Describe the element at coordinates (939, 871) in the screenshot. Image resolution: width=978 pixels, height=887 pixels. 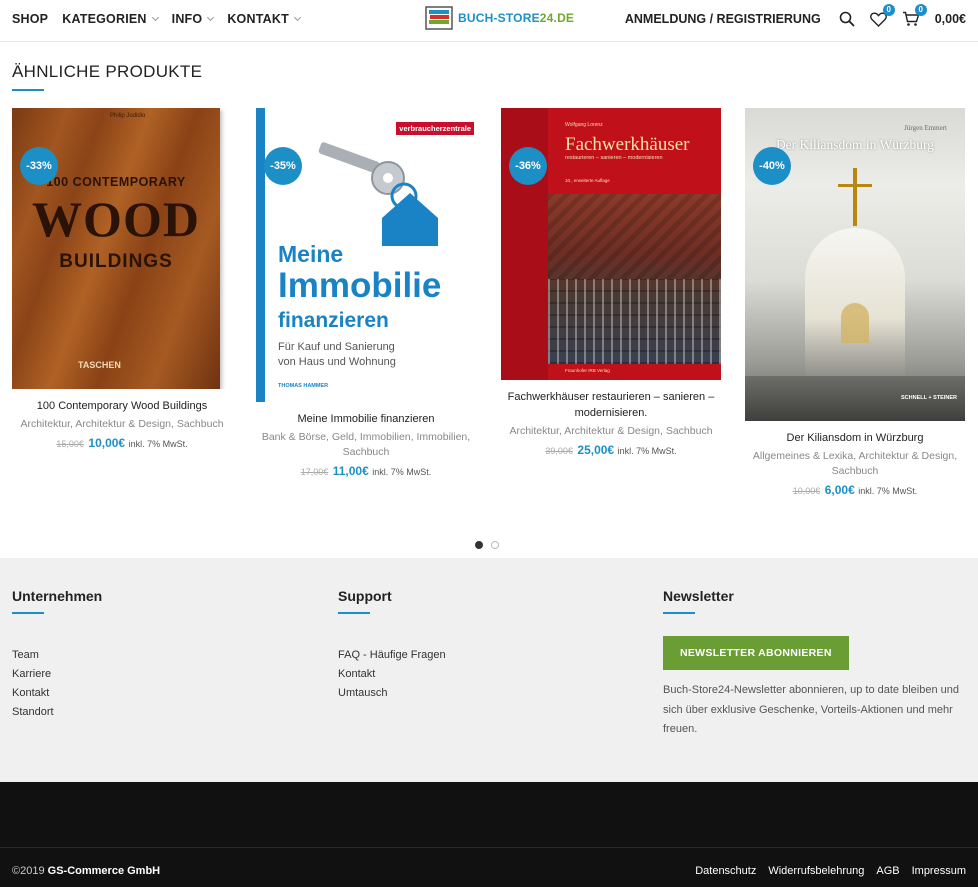
I see `legal-link-impressum: Impressum` at that location.